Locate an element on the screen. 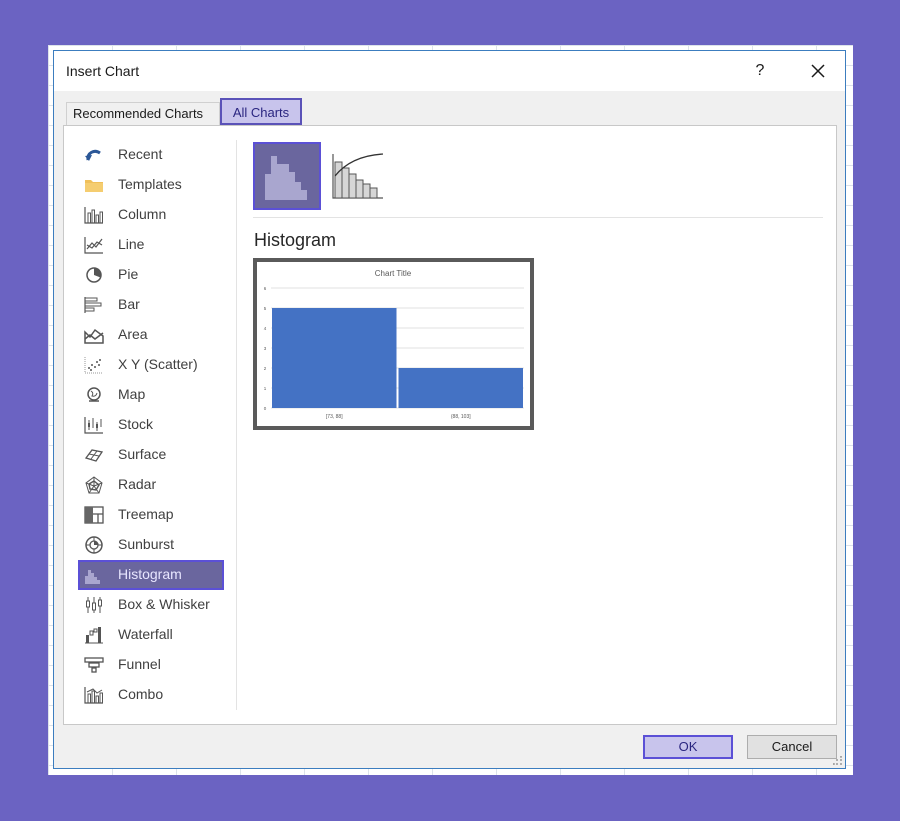  pareto-subtype-icon is located at coordinates (358, 176).